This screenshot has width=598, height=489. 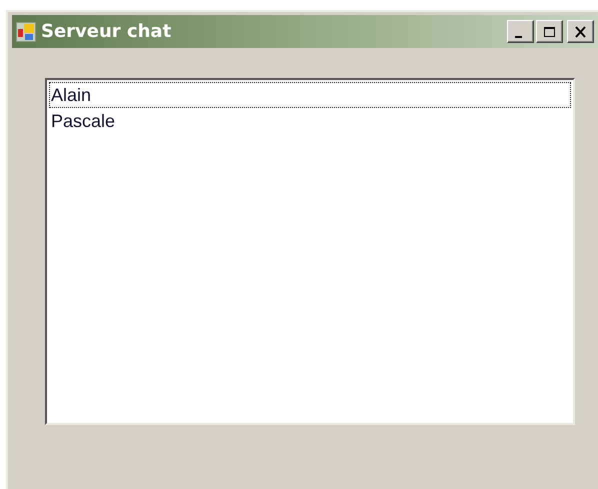 What do you see at coordinates (106, 31) in the screenshot?
I see `window-title: Serveur chat` at bounding box center [106, 31].